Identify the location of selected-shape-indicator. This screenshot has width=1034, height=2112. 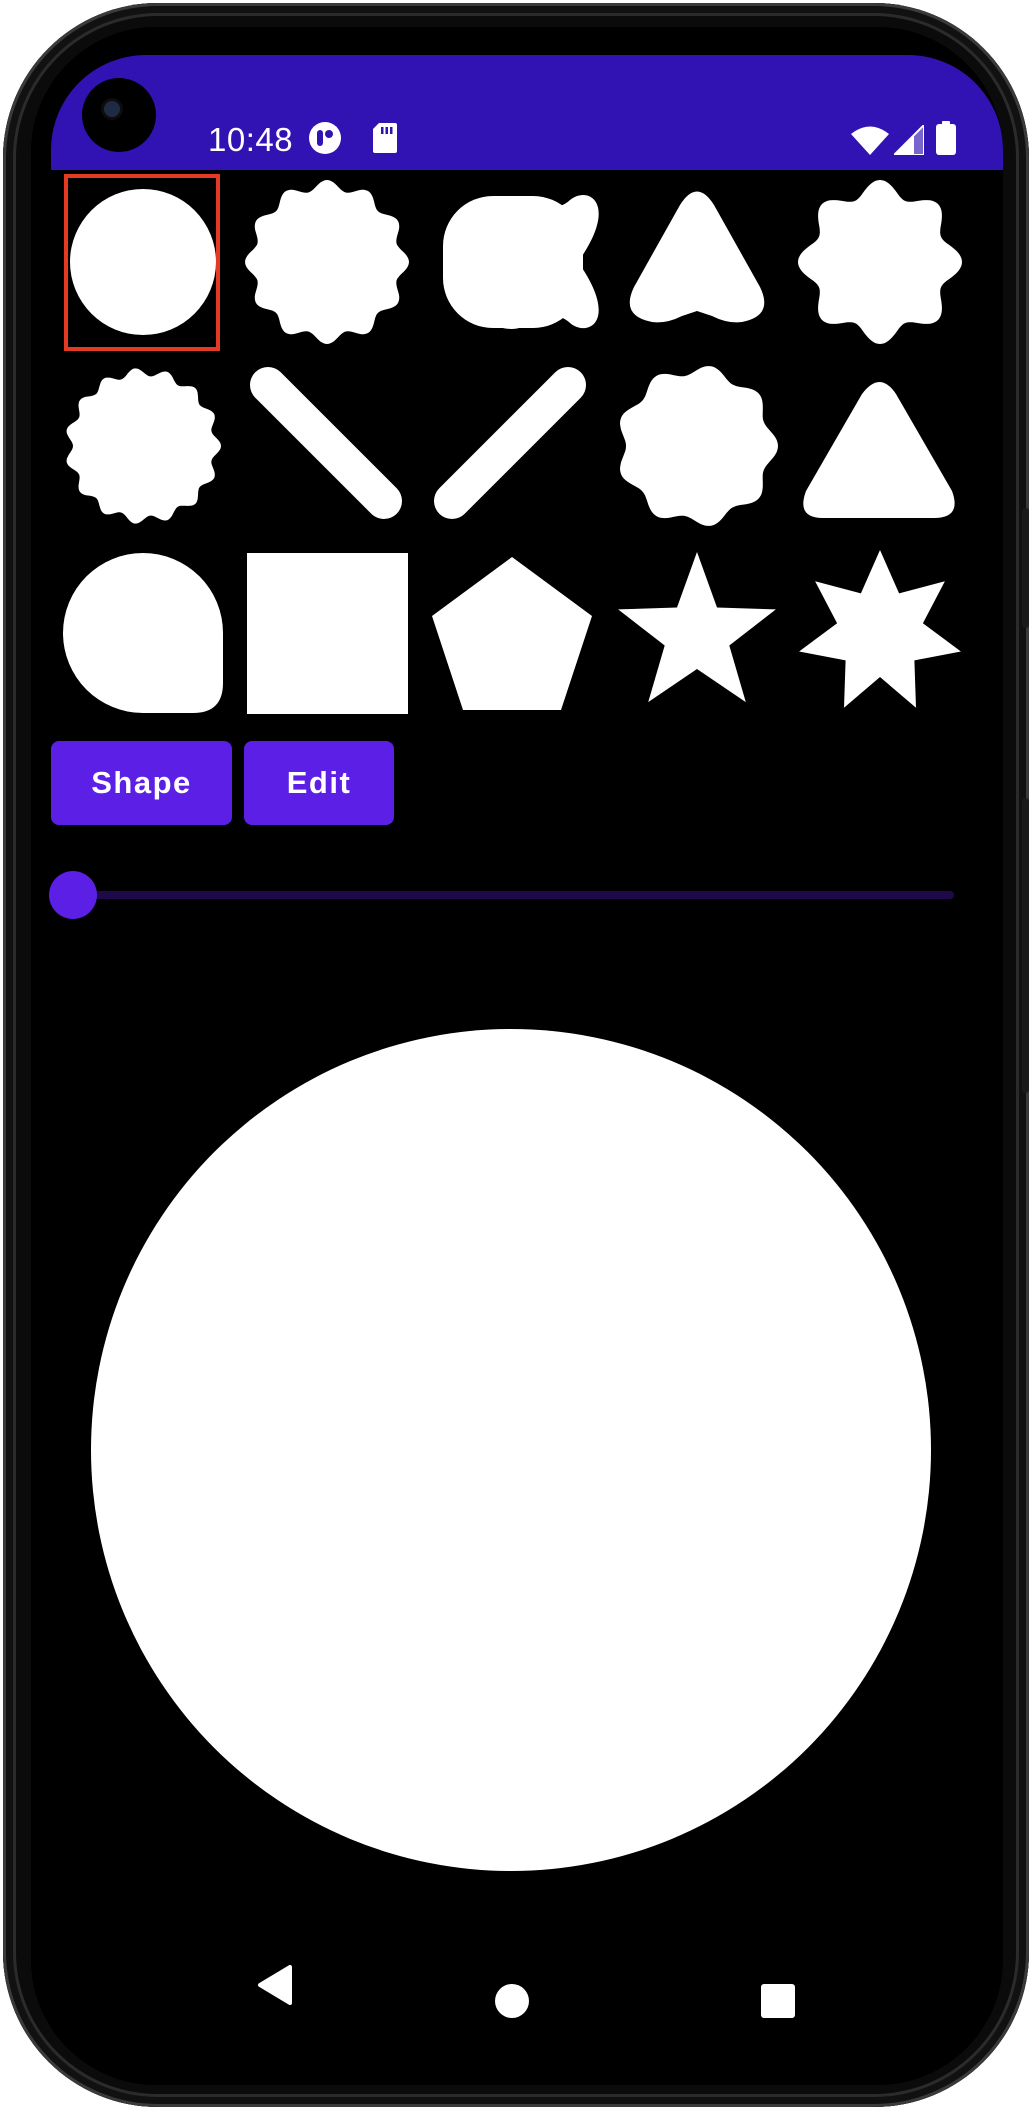
(142, 262).